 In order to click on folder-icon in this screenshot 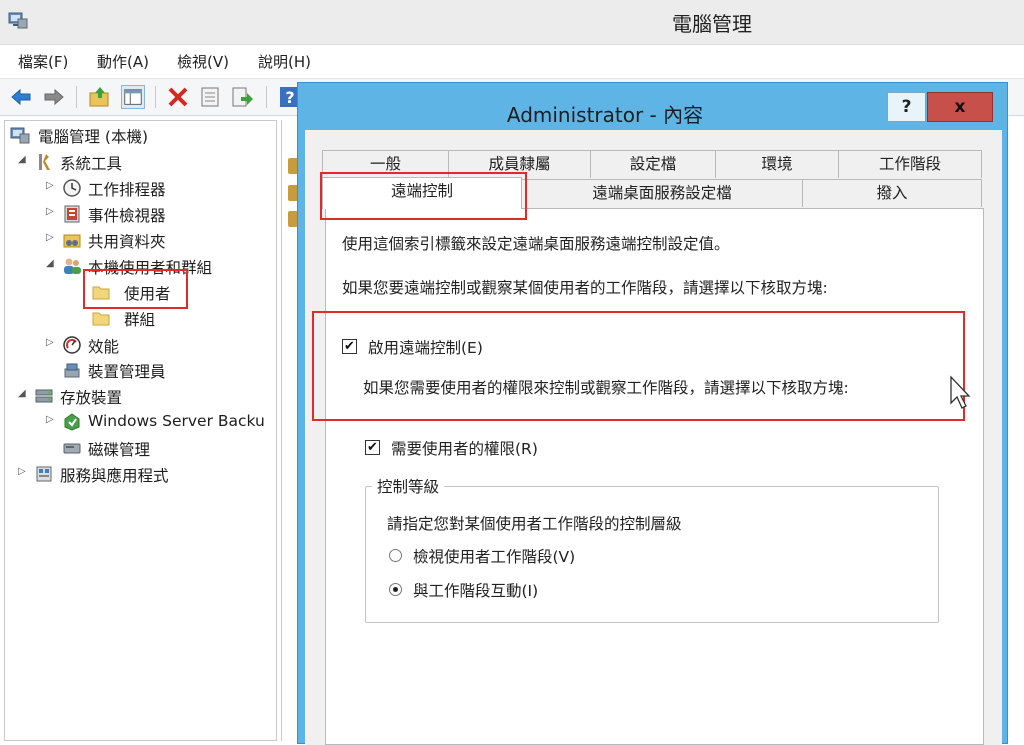, I will do `click(101, 319)`.